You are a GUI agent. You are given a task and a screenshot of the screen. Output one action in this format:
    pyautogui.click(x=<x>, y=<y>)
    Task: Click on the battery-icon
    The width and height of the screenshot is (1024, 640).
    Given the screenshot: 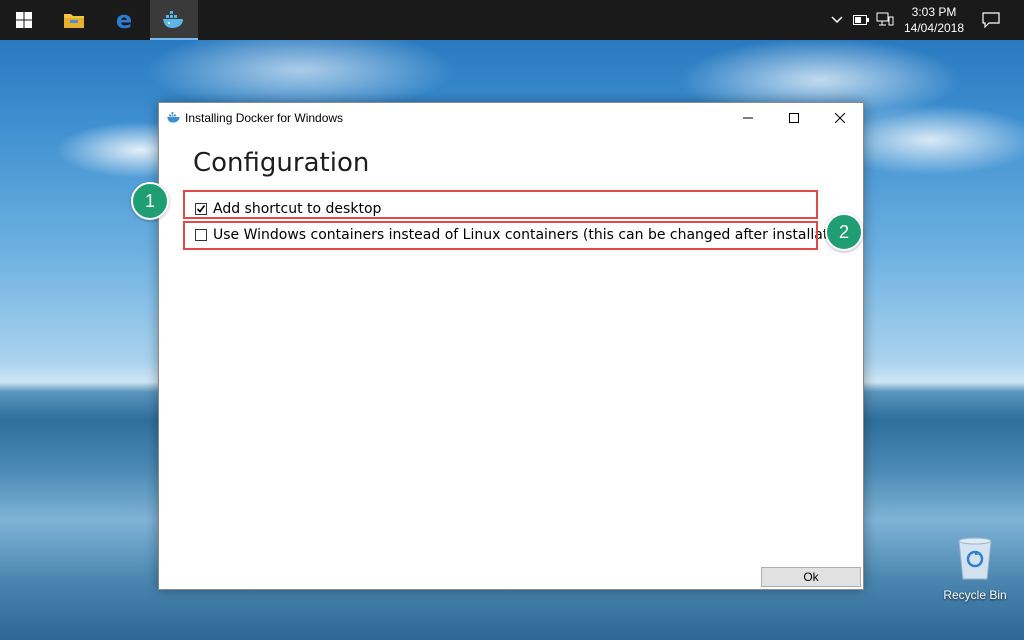 What is the action you would take?
    pyautogui.click(x=861, y=20)
    